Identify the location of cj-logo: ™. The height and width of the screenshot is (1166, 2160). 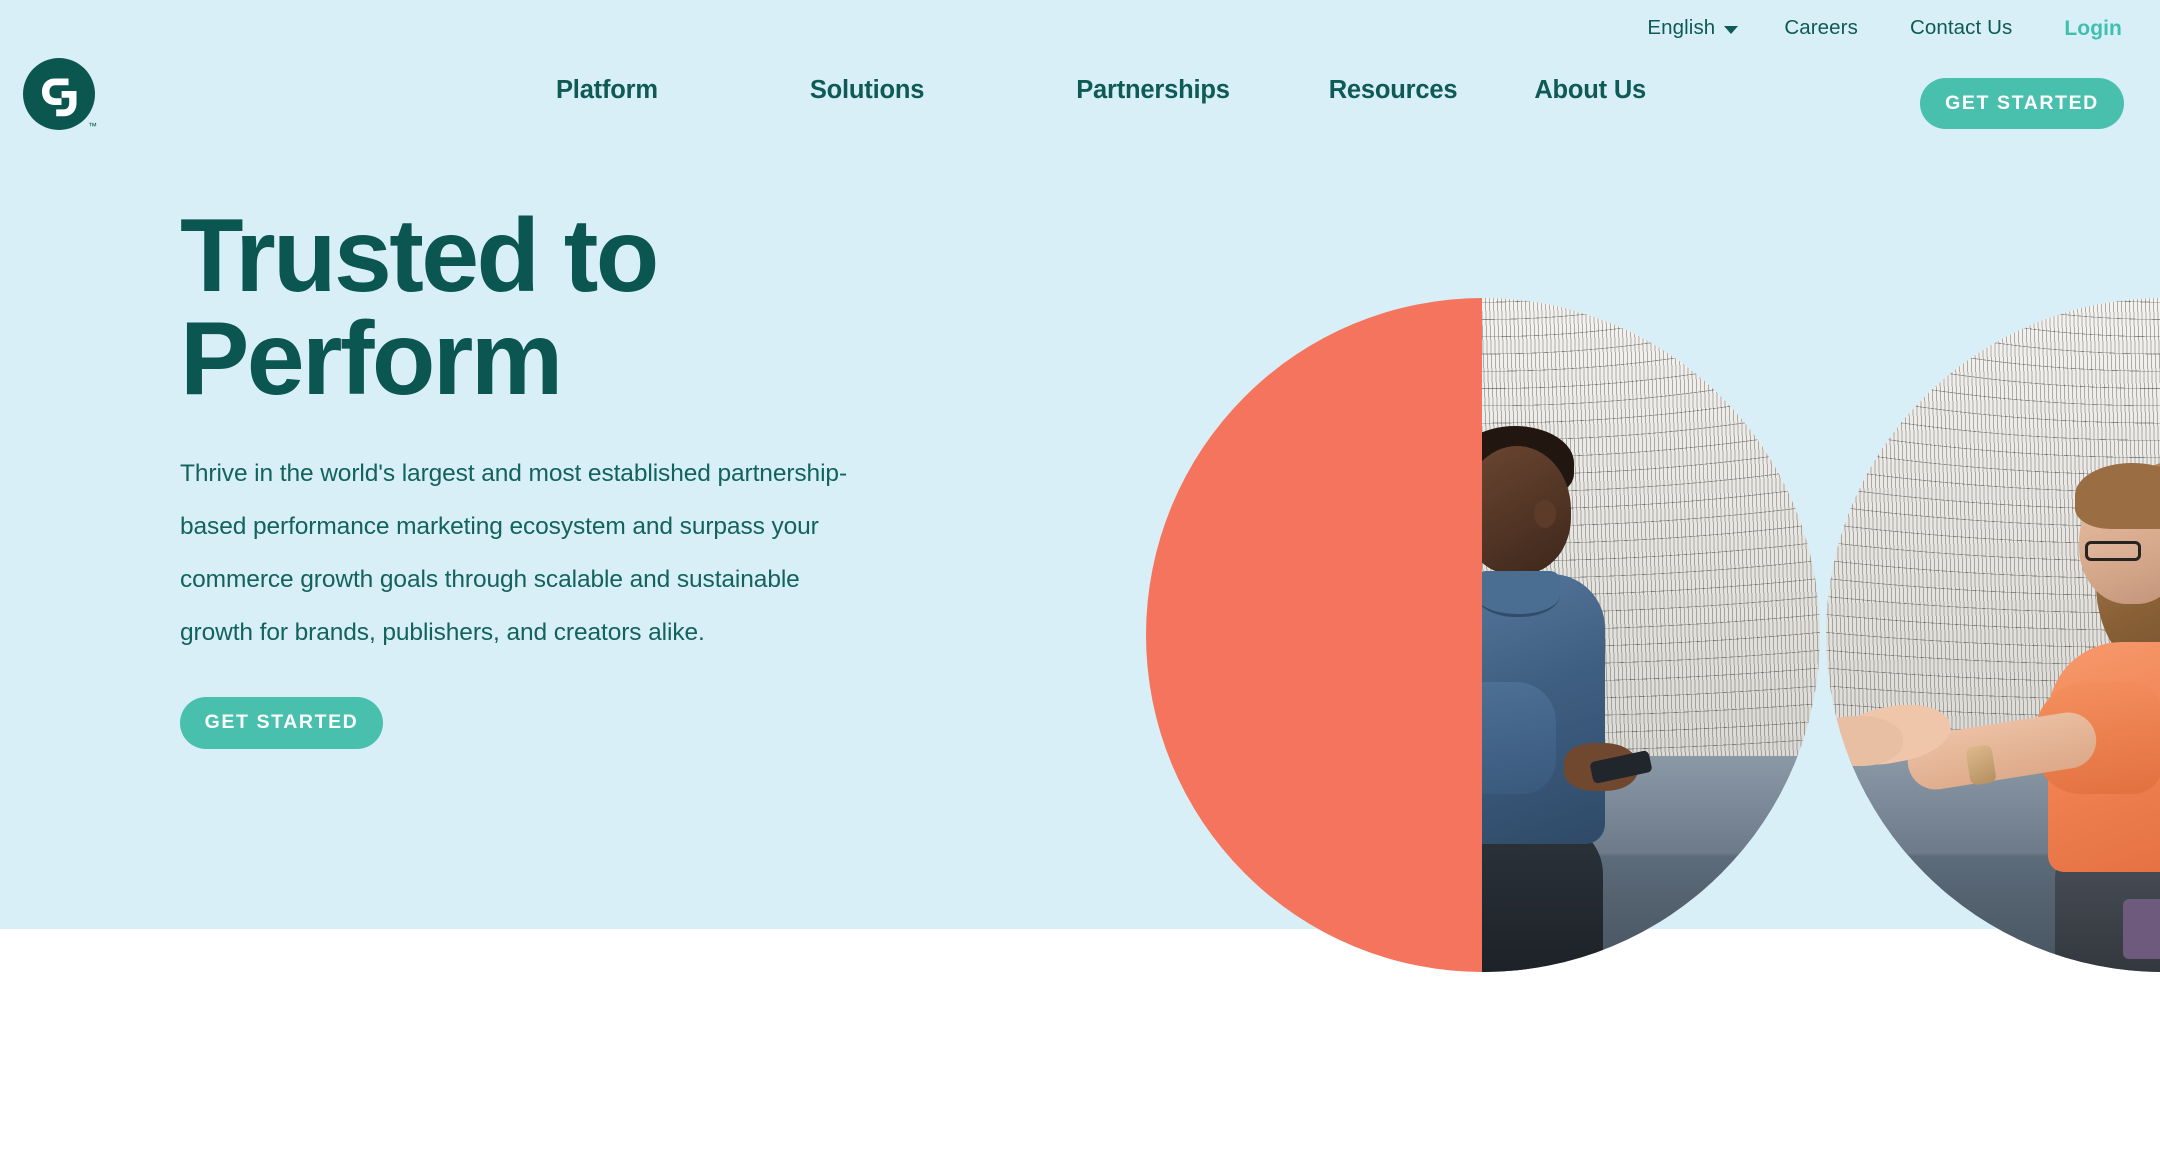
(60, 94).